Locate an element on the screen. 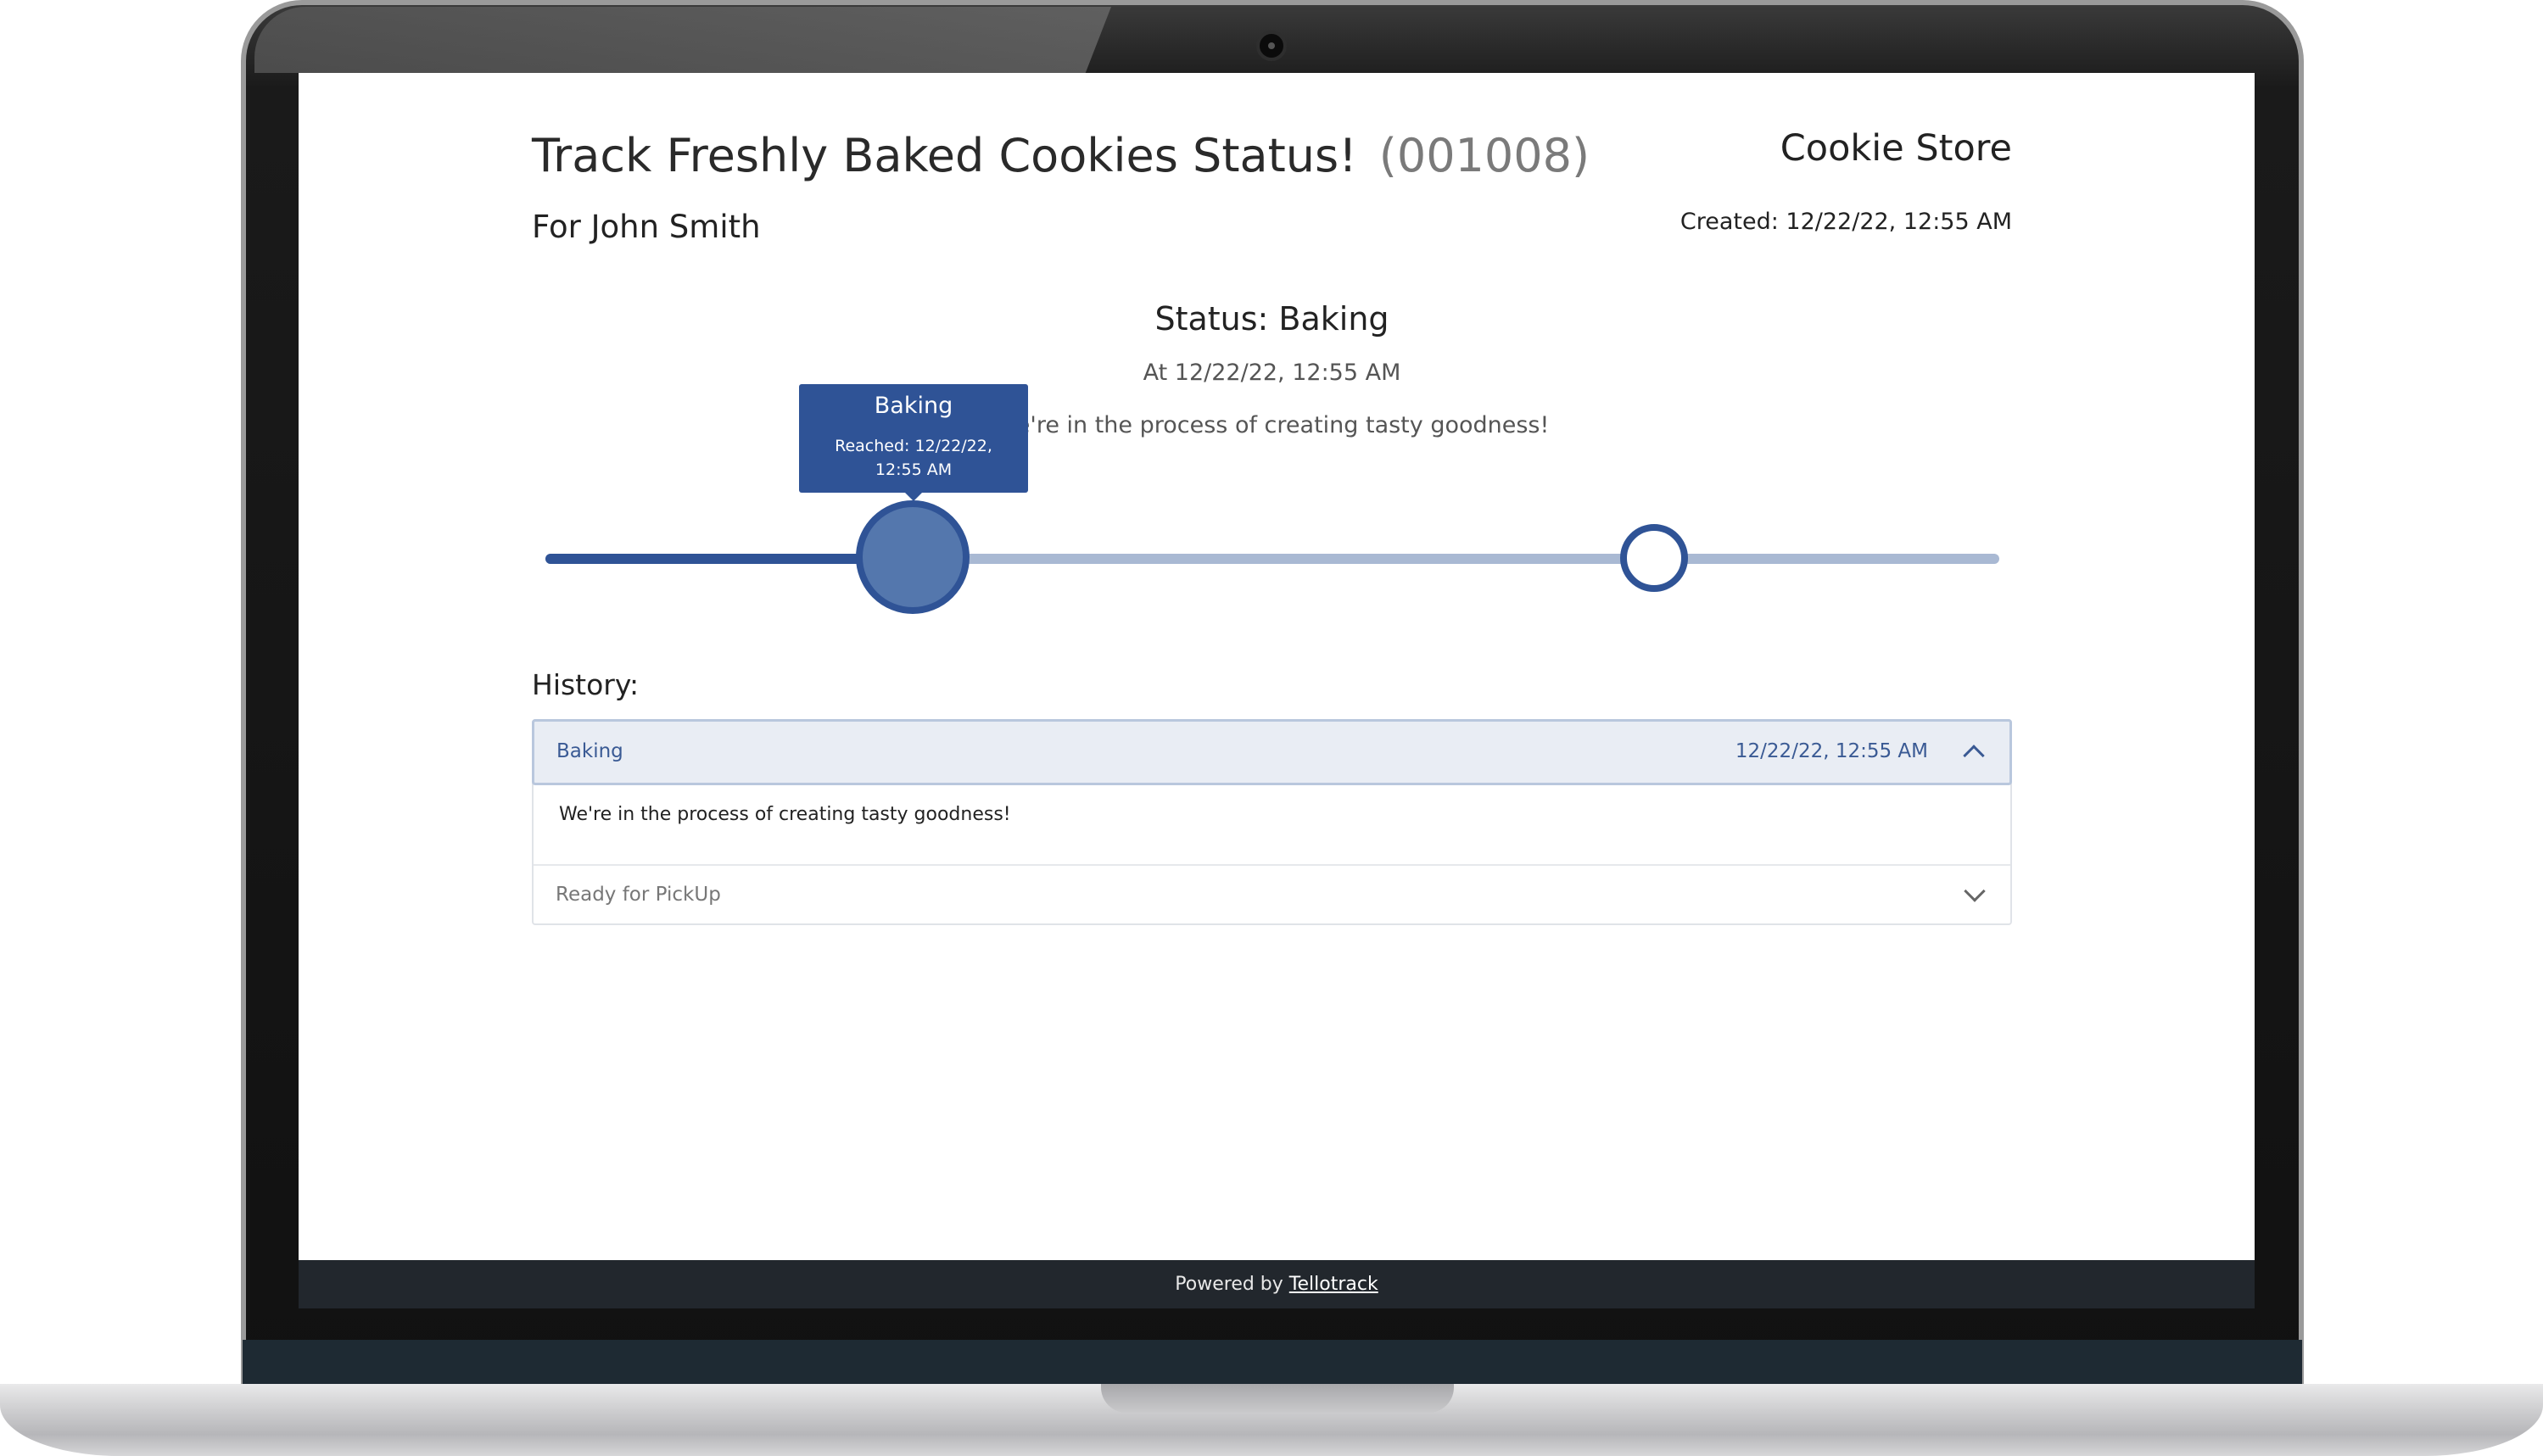 The image size is (2543, 1456). order-id: (001008) is located at coordinates (1484, 155).